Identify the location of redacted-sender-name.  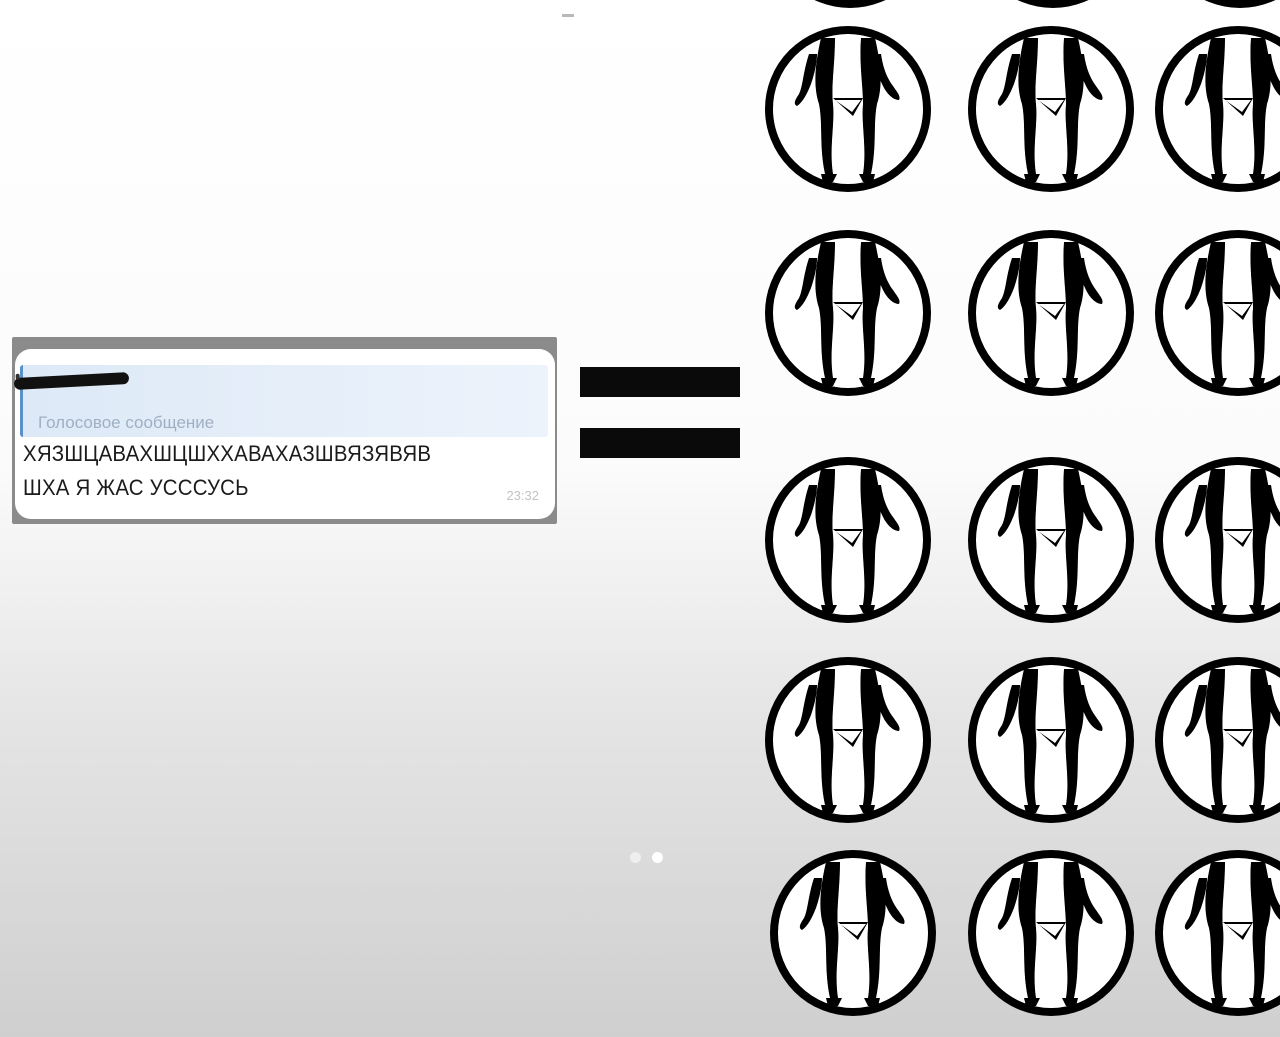
(71, 381).